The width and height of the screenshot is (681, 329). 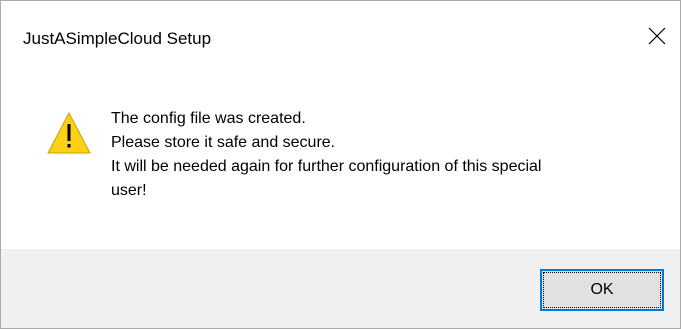 I want to click on close-button, so click(x=657, y=36).